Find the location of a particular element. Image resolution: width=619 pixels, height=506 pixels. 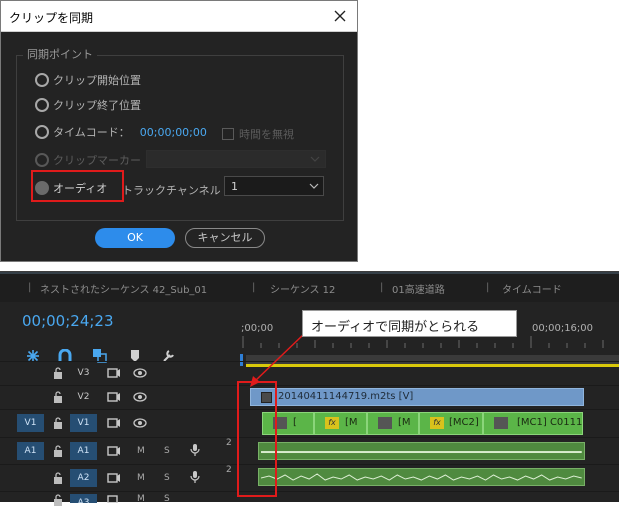

clip-marker-select is located at coordinates (236, 159).